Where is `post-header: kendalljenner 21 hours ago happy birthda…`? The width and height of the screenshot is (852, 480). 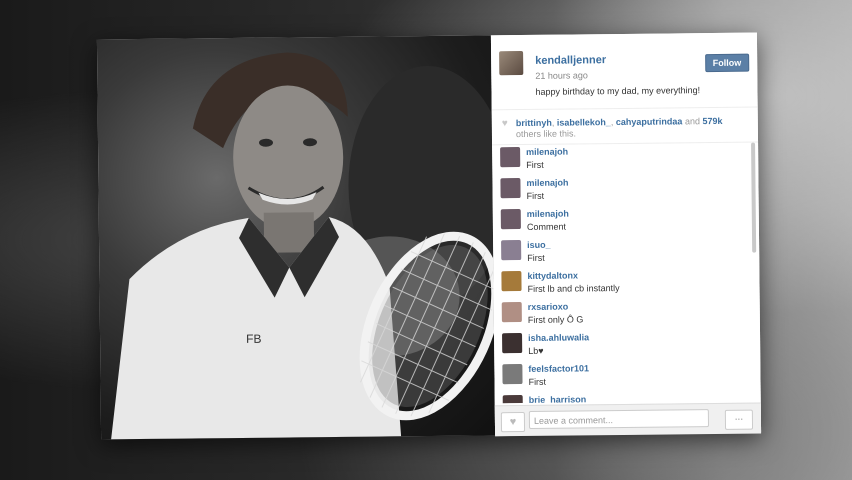
post-header: kendalljenner 21 hours ago happy birthda… is located at coordinates (624, 69).